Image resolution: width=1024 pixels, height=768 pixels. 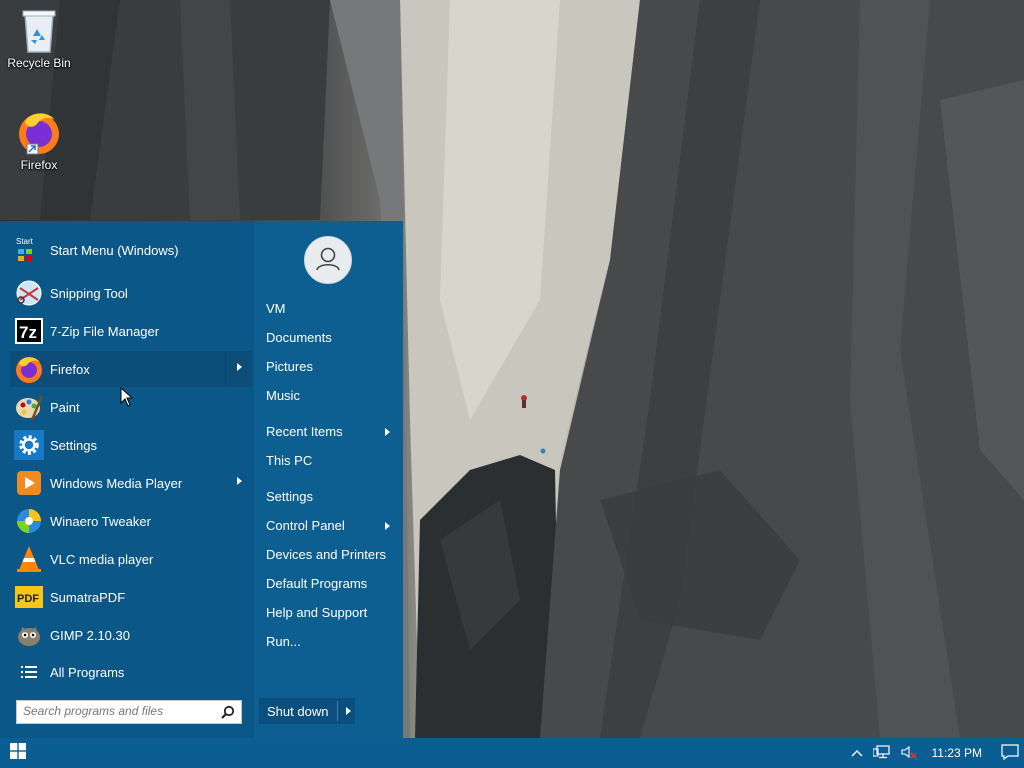 What do you see at coordinates (276, 308) in the screenshot?
I see `place-label: VM` at bounding box center [276, 308].